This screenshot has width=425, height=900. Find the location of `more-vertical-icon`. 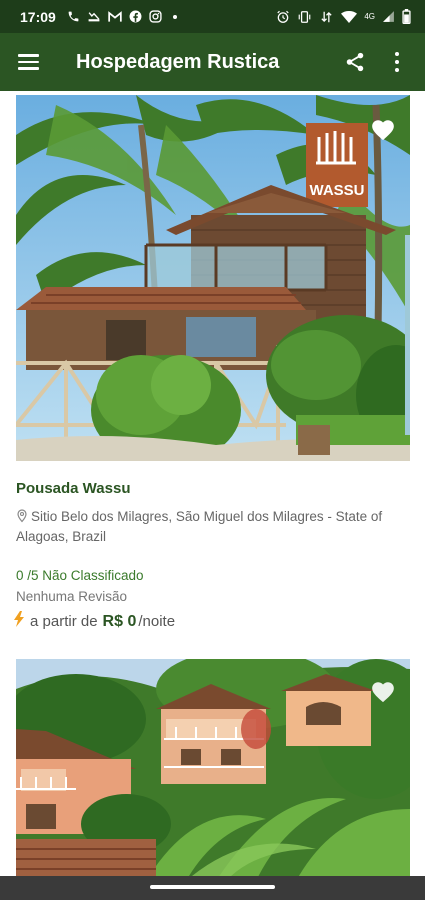

more-vertical-icon is located at coordinates (397, 62).